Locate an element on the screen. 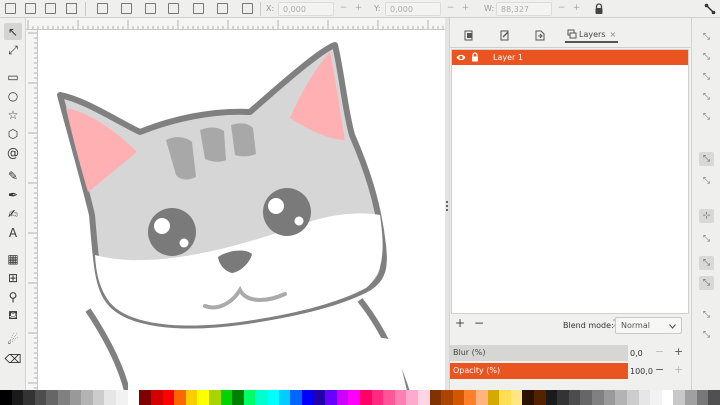 The image size is (720, 405). w-input: 88,327 is located at coordinates (524, 9).